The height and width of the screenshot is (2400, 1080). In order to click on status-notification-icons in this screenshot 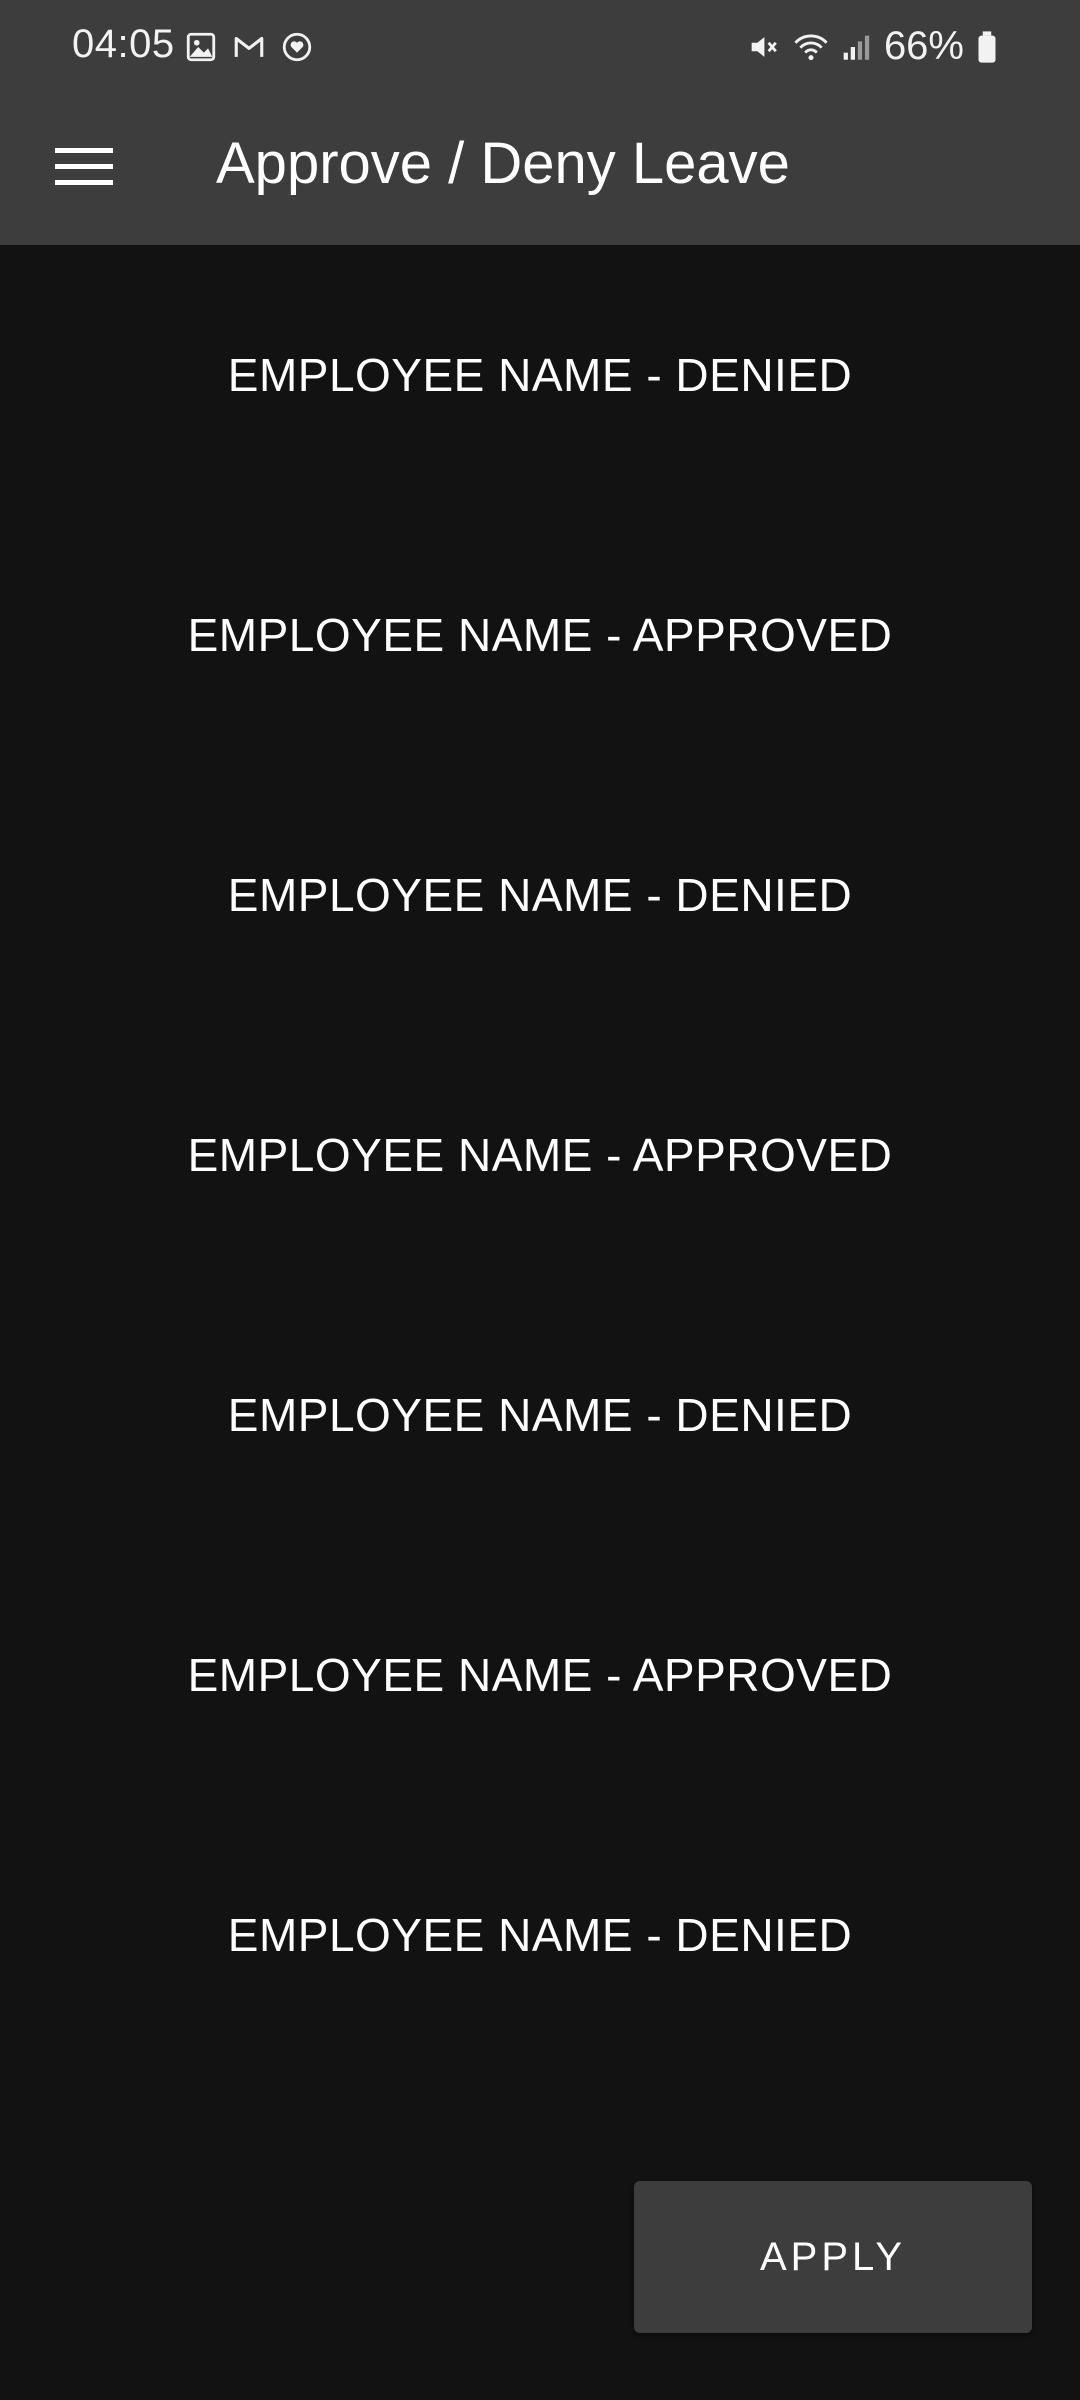, I will do `click(249, 47)`.